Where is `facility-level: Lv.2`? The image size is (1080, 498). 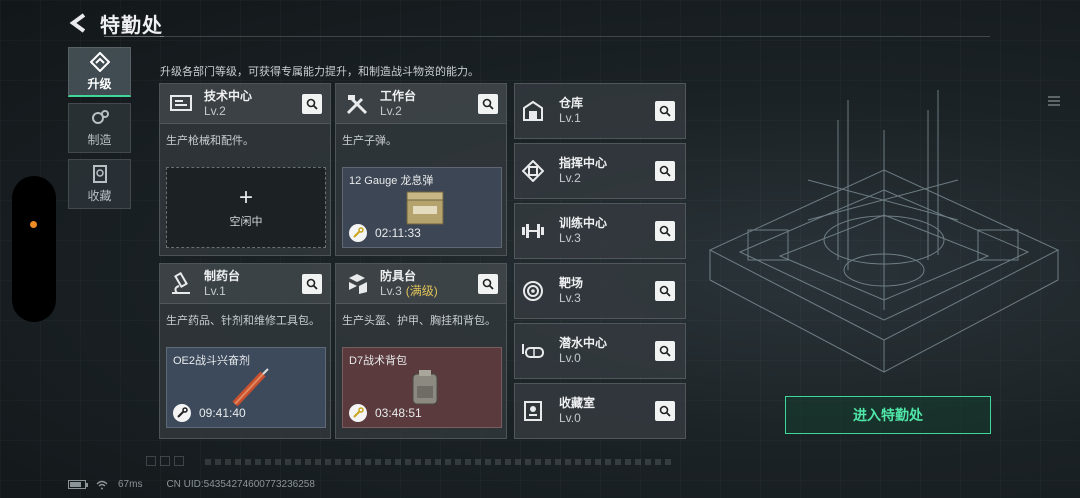 facility-level: Lv.2 is located at coordinates (570, 178).